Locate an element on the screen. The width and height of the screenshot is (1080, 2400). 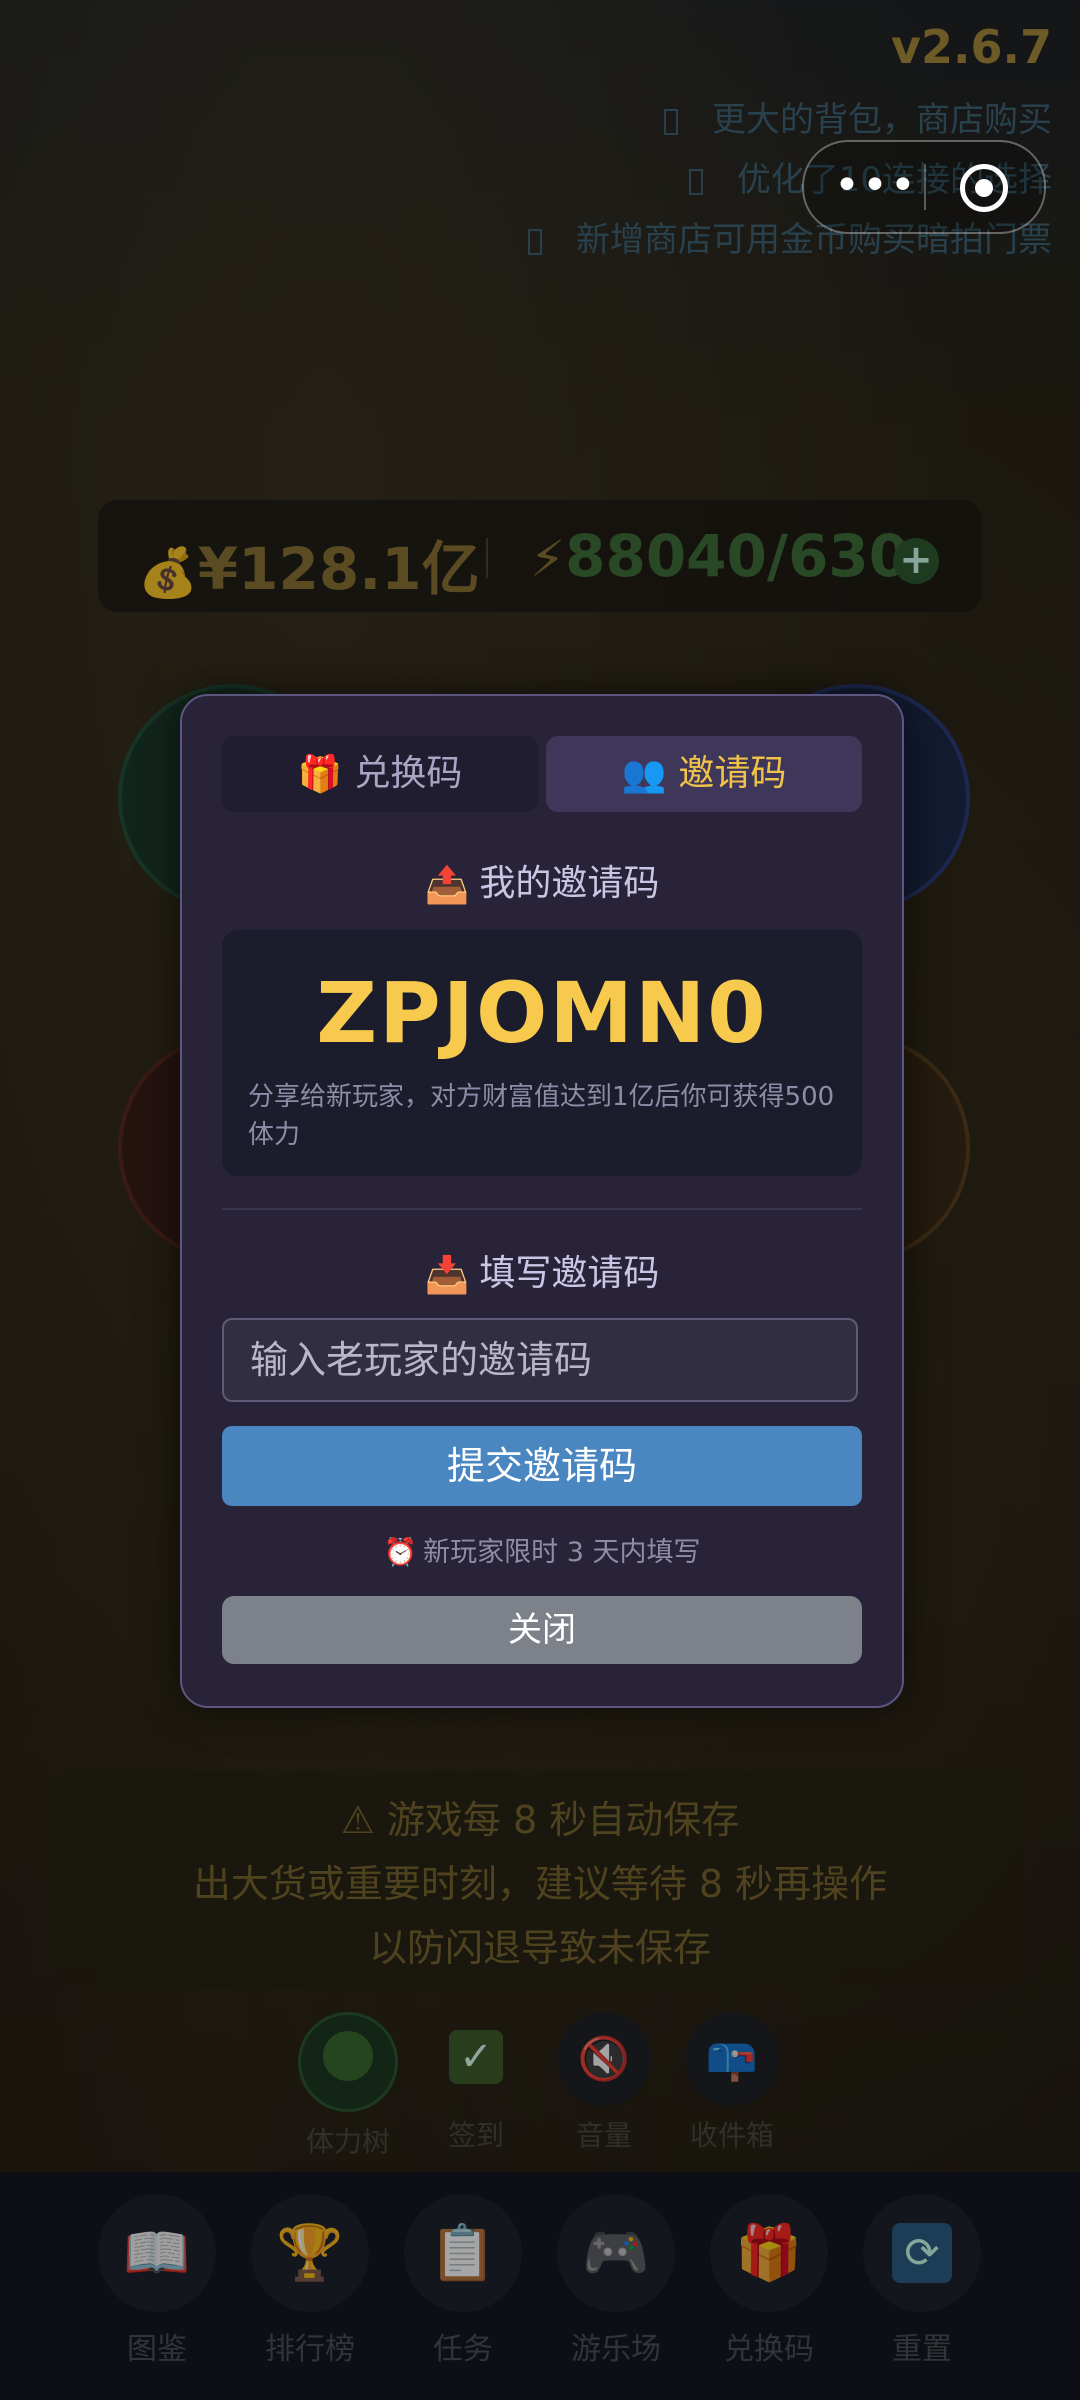
my-code-title: 📤 我的邀请码 is located at coordinates (542, 884).